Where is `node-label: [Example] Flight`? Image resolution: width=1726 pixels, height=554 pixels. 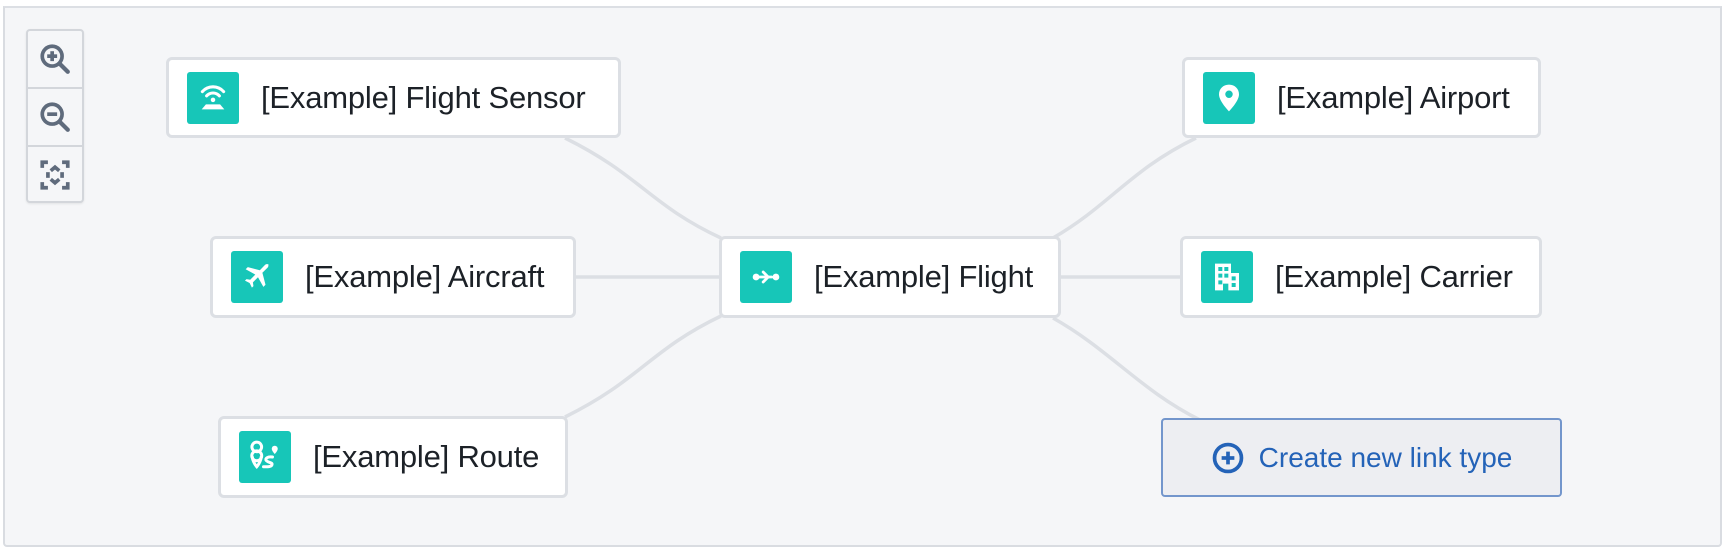 node-label: [Example] Flight is located at coordinates (924, 276).